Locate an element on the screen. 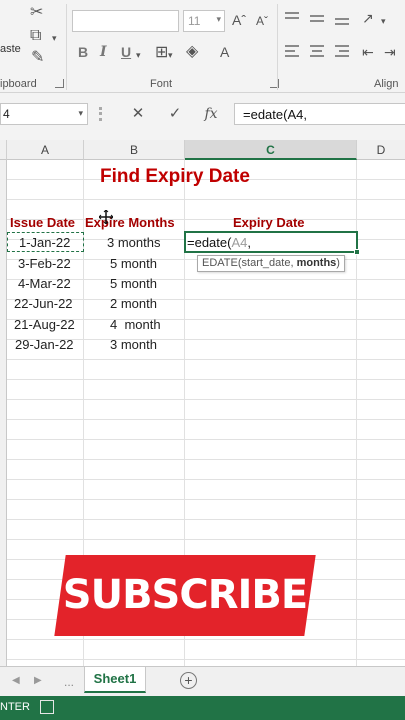  paste-button: aste is located at coordinates (10, 49).